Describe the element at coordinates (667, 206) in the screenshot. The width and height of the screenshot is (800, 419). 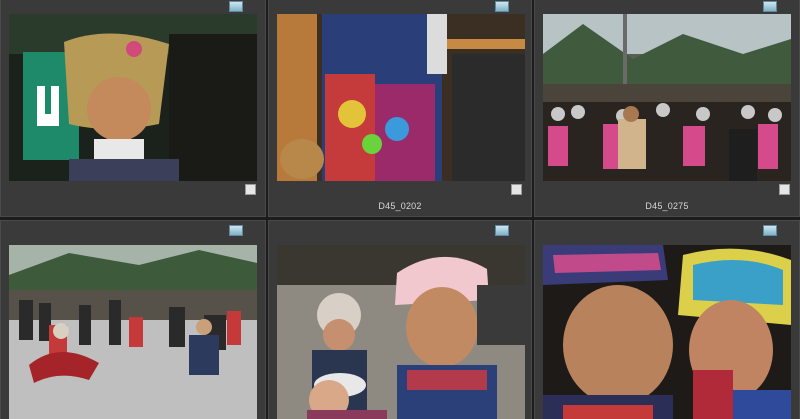
I see `thumbnail-caption: D45_0275` at that location.